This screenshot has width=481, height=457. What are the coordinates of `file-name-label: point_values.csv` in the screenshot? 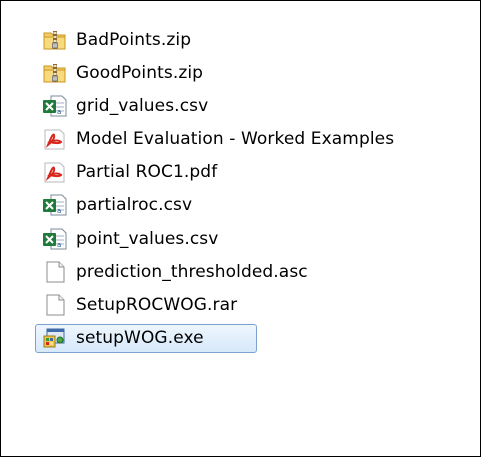 It's located at (147, 238).